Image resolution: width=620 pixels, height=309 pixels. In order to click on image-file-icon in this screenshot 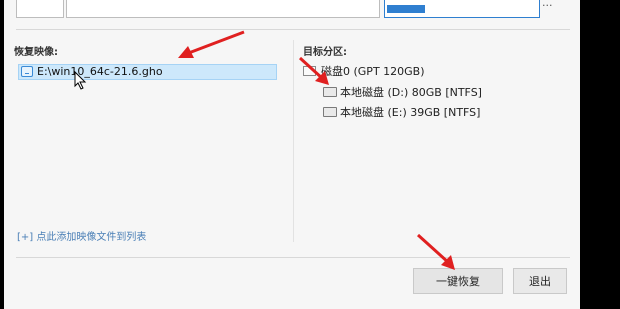, I will do `click(27, 71)`.